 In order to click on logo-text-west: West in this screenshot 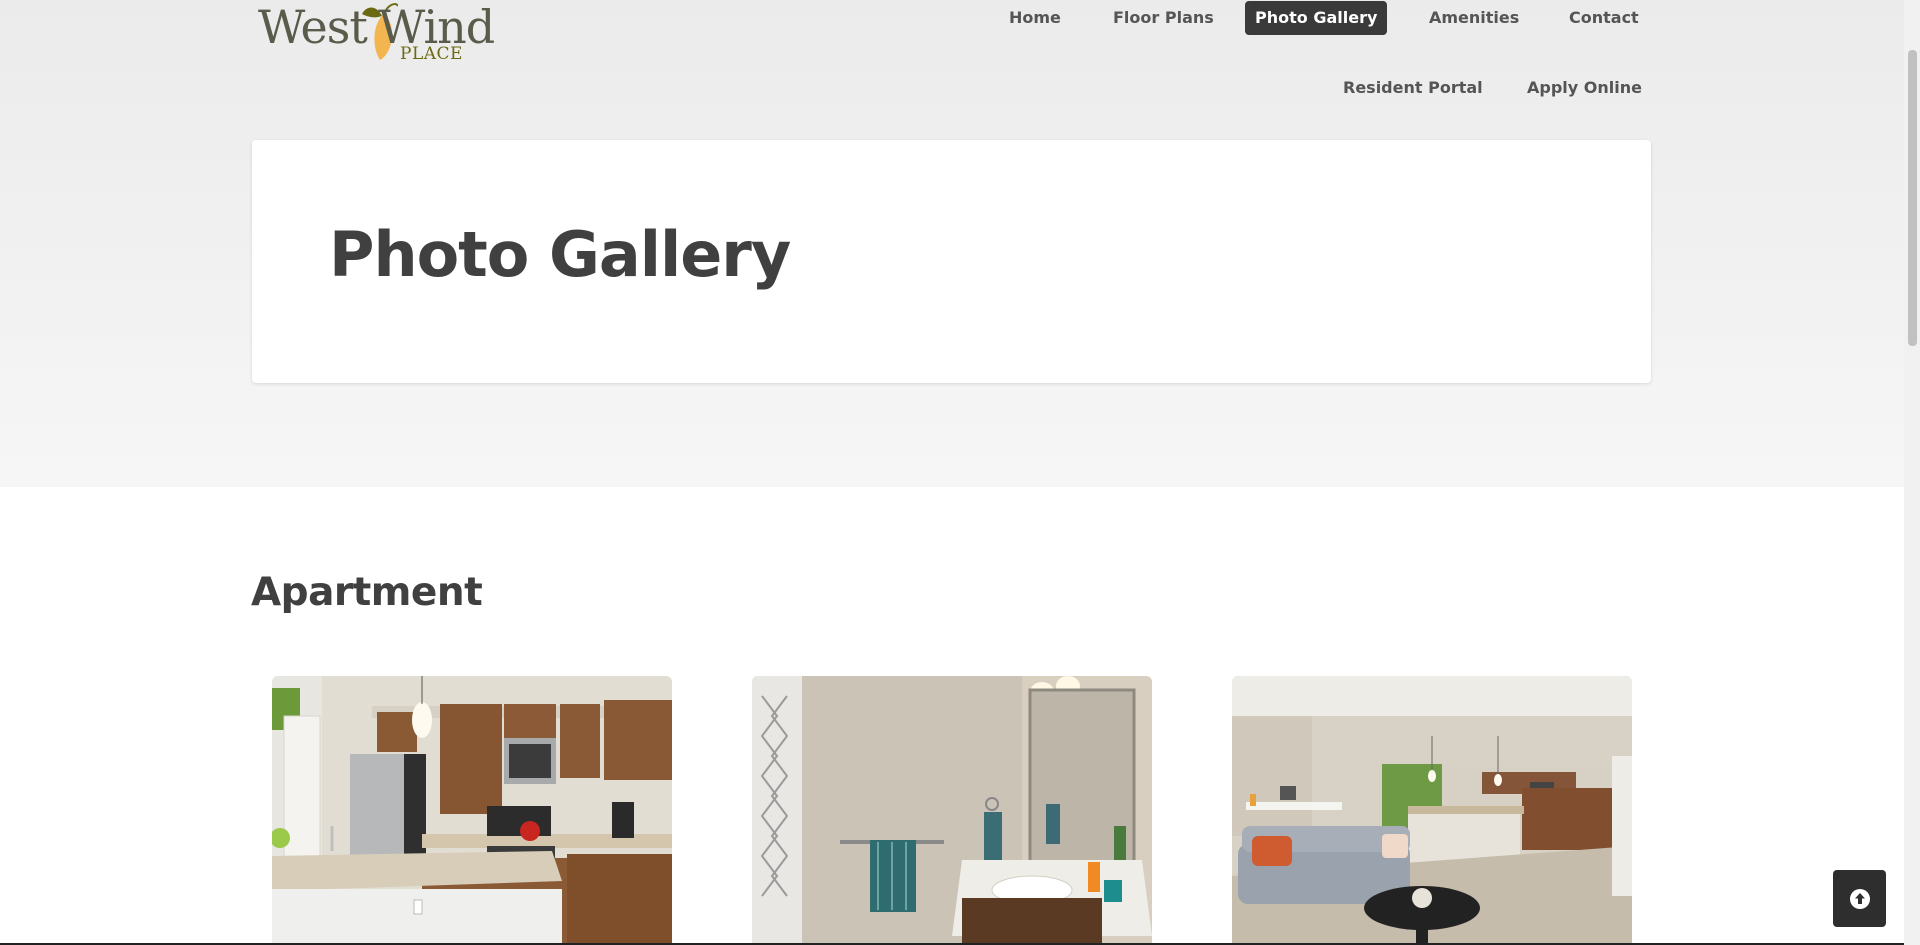, I will do `click(313, 27)`.